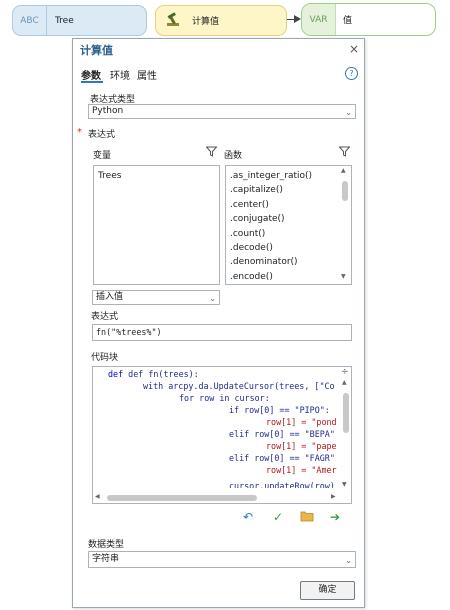 The height and width of the screenshot is (610, 450). What do you see at coordinates (92, 82) in the screenshot?
I see `active-tab-indicator` at bounding box center [92, 82].